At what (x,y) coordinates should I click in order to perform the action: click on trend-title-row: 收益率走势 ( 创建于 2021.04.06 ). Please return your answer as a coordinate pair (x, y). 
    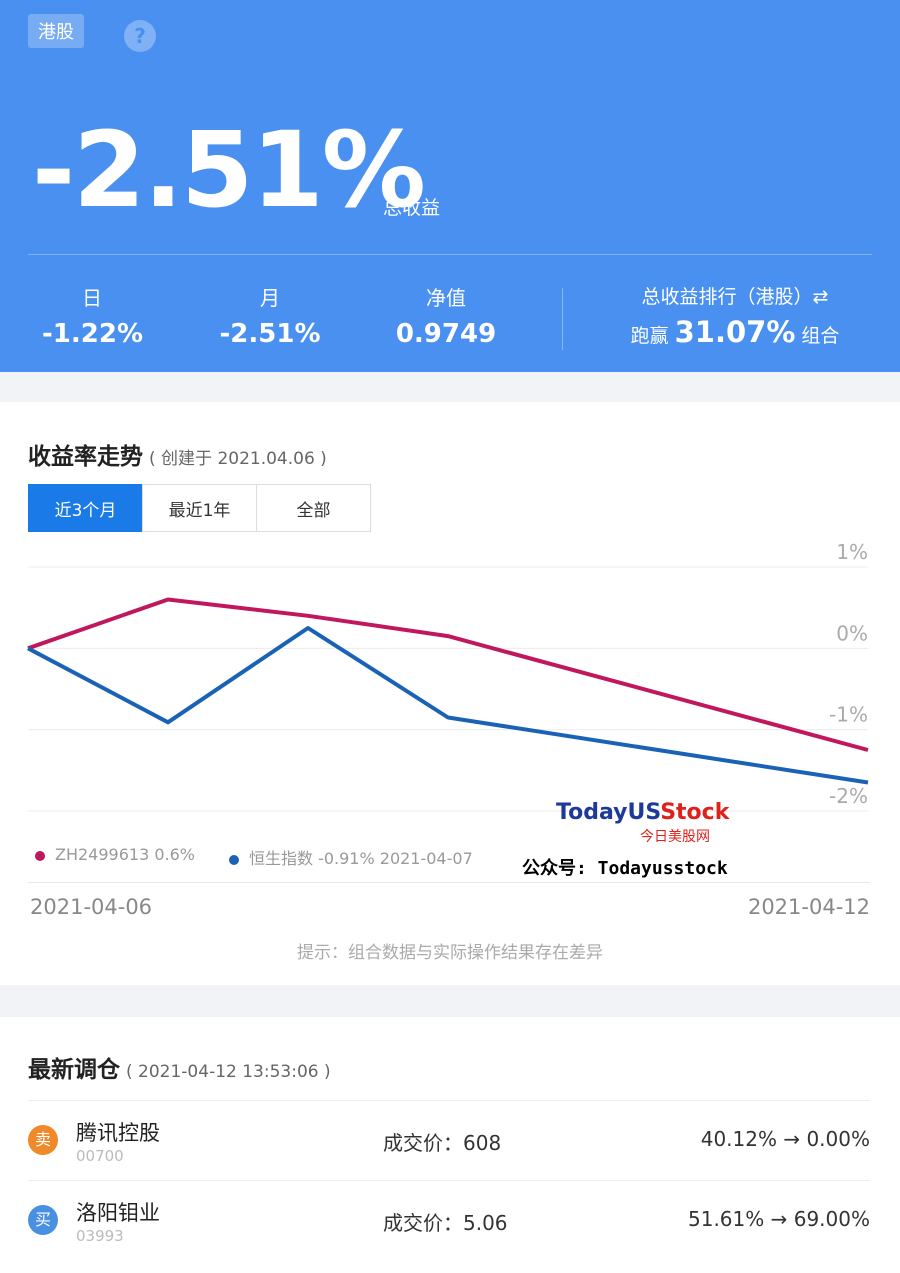
    Looking at the image, I should click on (177, 454).